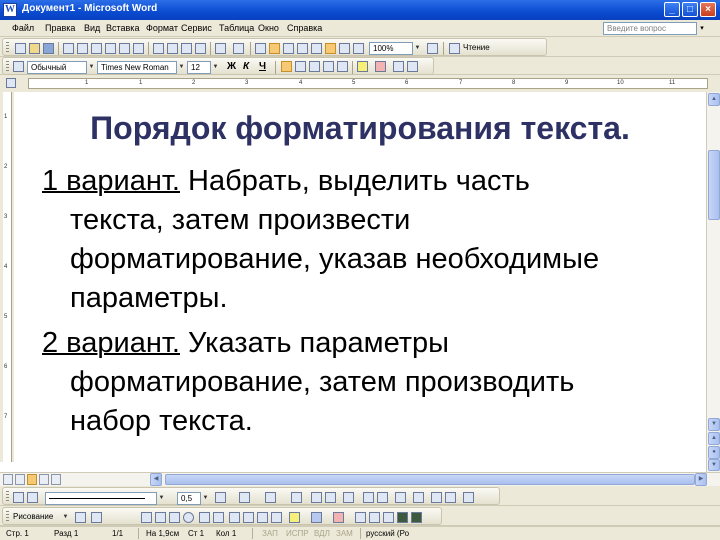 Image resolution: width=720 pixels, height=540 pixels. What do you see at coordinates (96, 517) in the screenshot?
I see `autoshapes-icon` at bounding box center [96, 517].